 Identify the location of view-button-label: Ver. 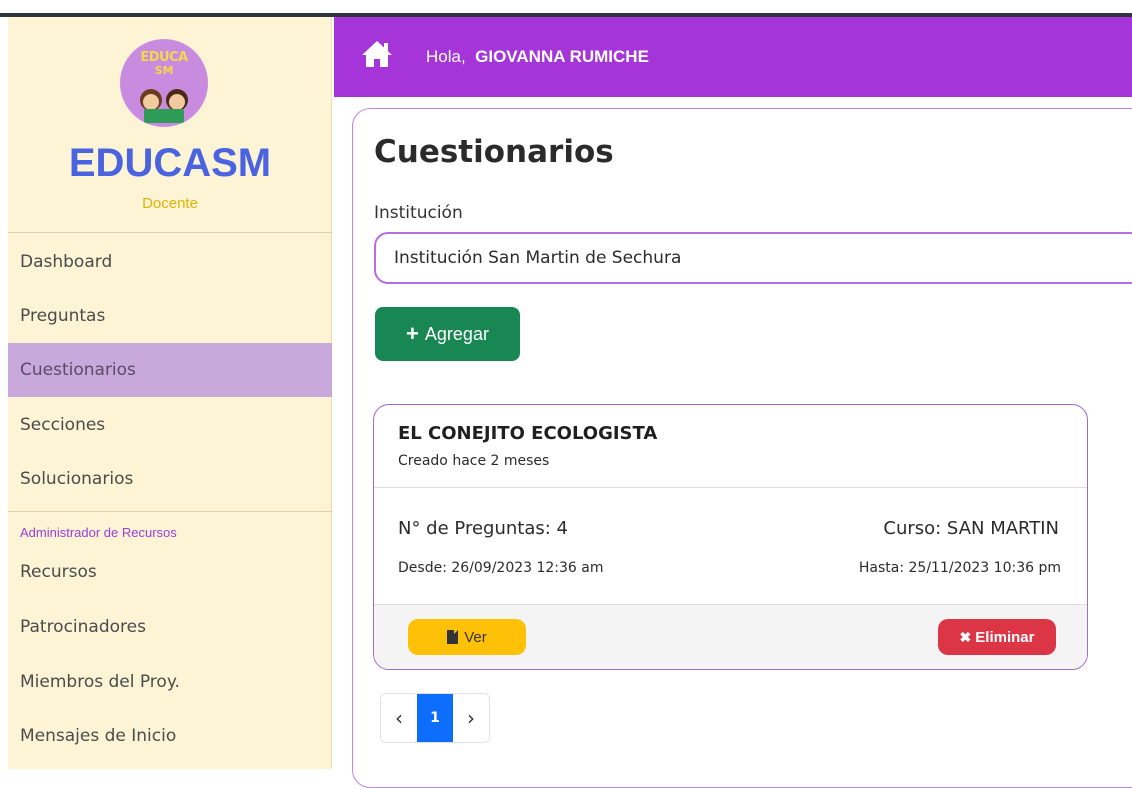
(475, 637).